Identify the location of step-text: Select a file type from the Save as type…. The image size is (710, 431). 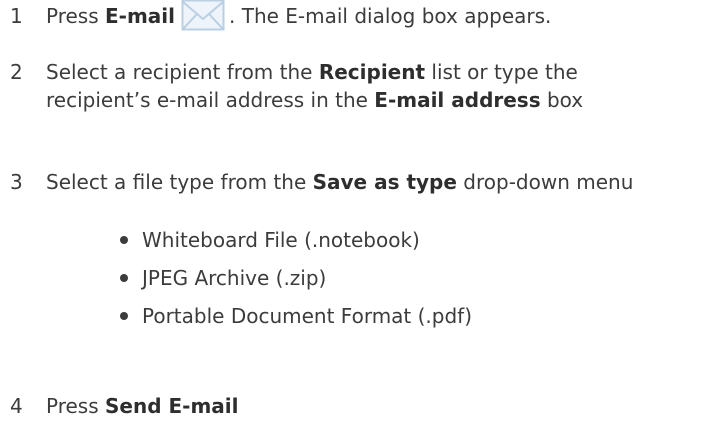
(373, 182).